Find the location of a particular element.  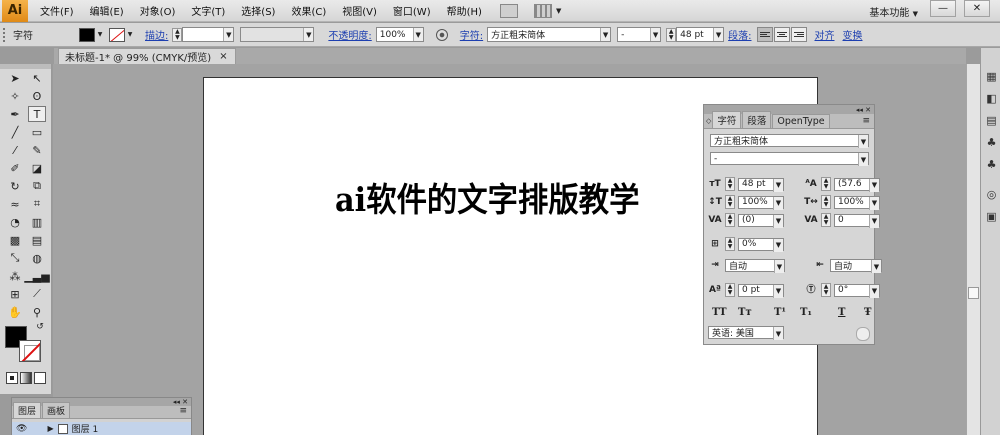

vertical-scale-stepper: ▲ ▼ is located at coordinates (730, 202).